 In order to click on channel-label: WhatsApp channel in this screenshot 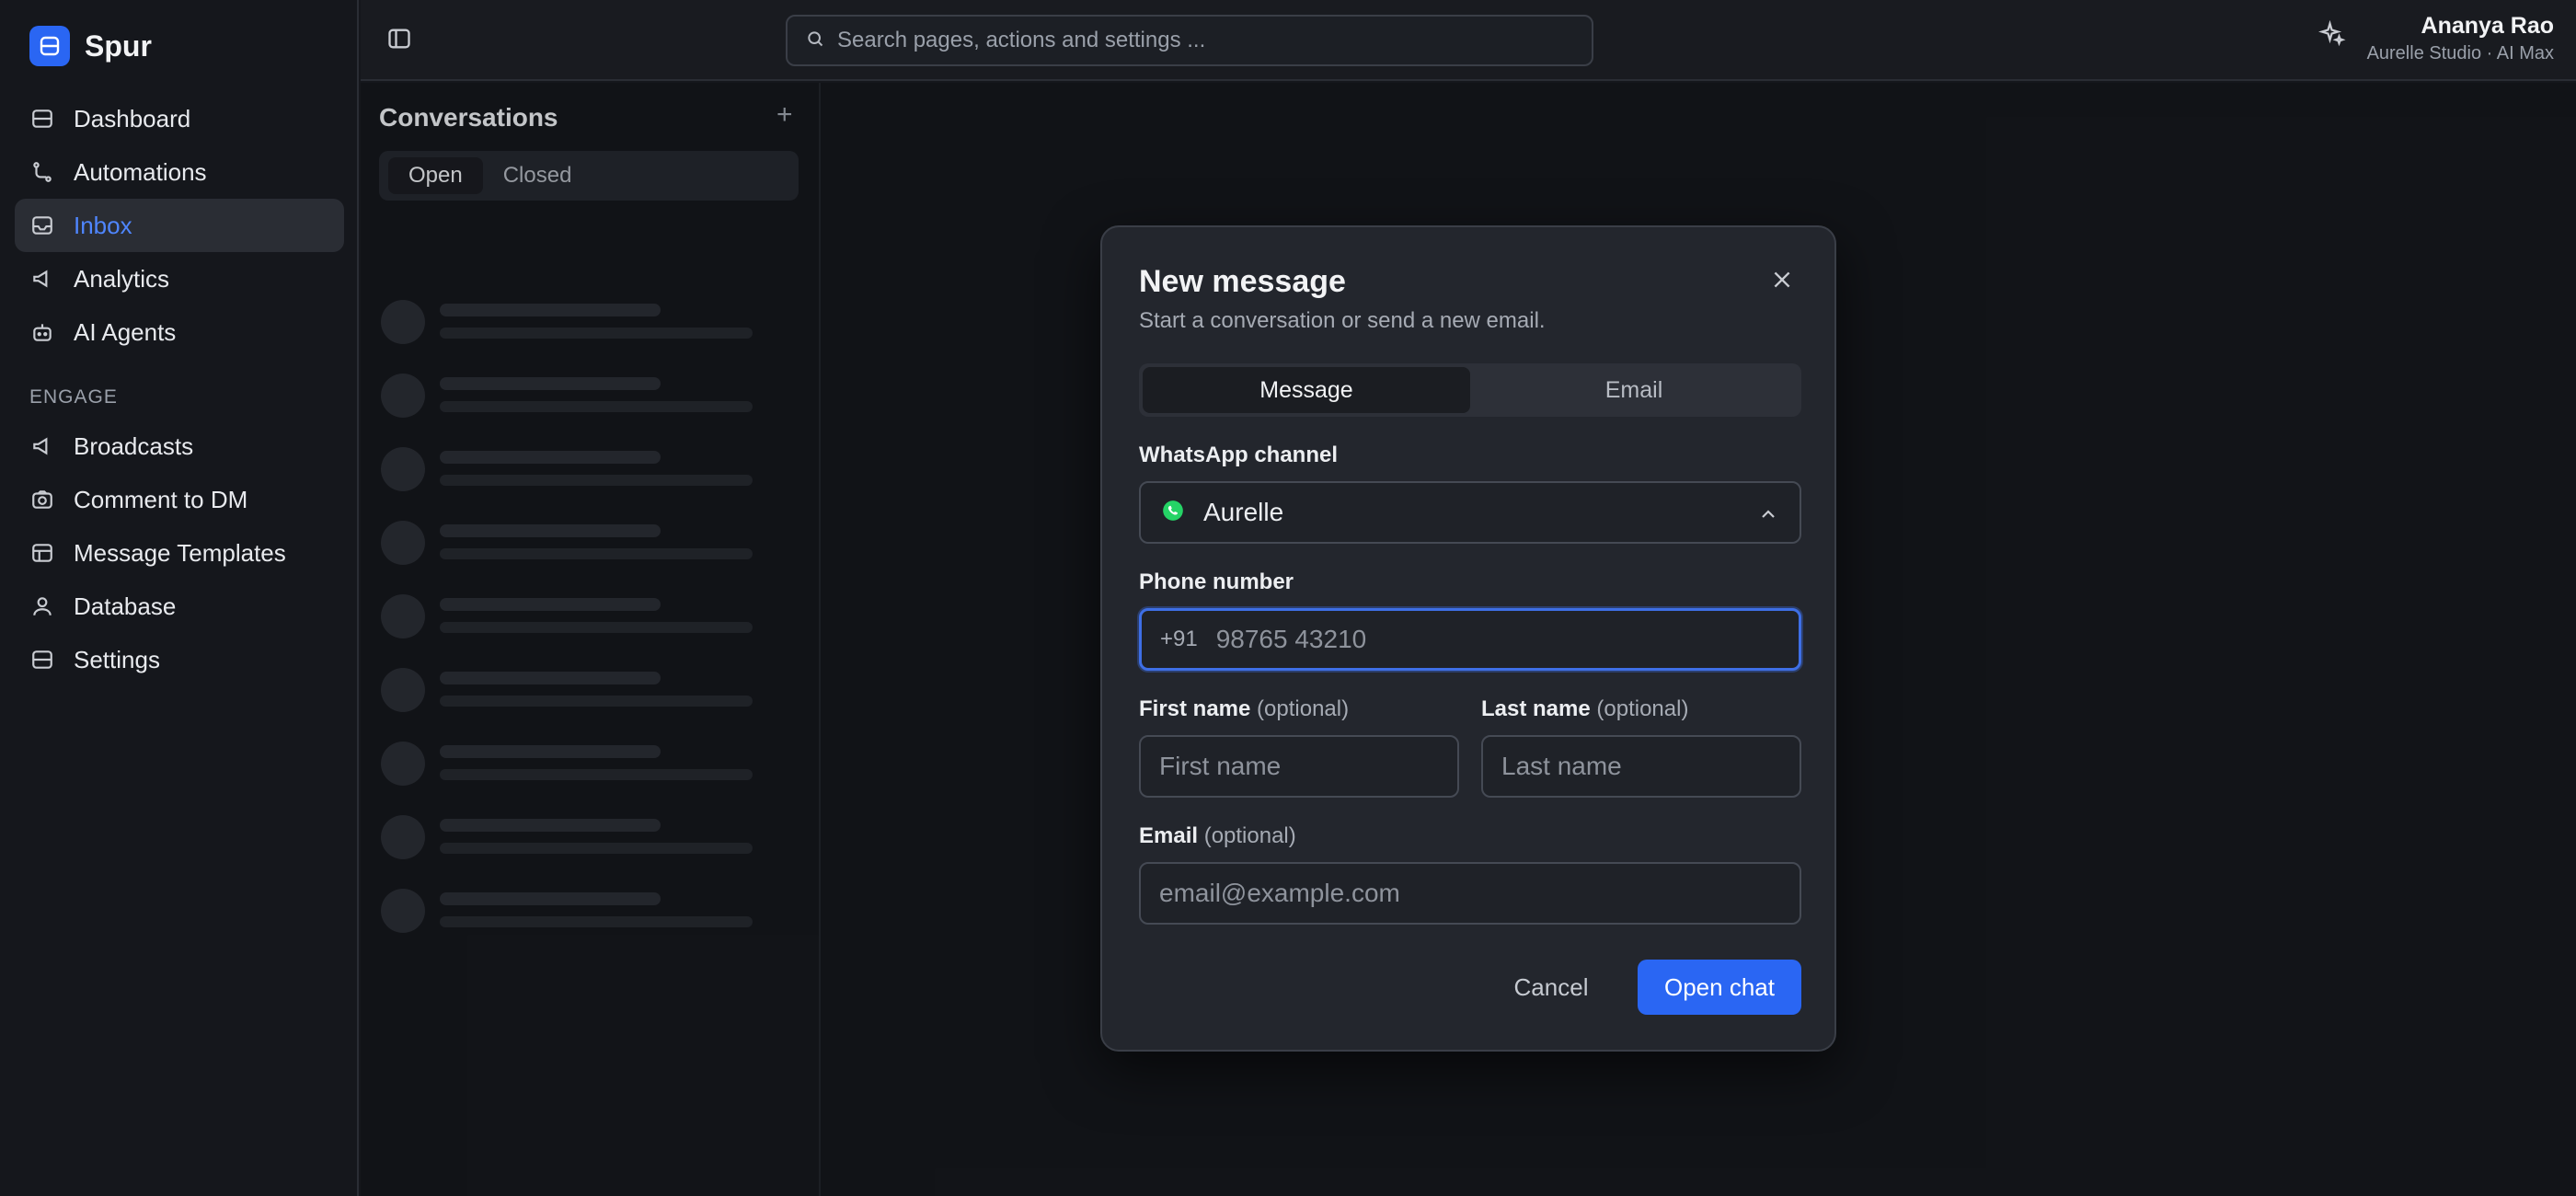, I will do `click(1239, 455)`.